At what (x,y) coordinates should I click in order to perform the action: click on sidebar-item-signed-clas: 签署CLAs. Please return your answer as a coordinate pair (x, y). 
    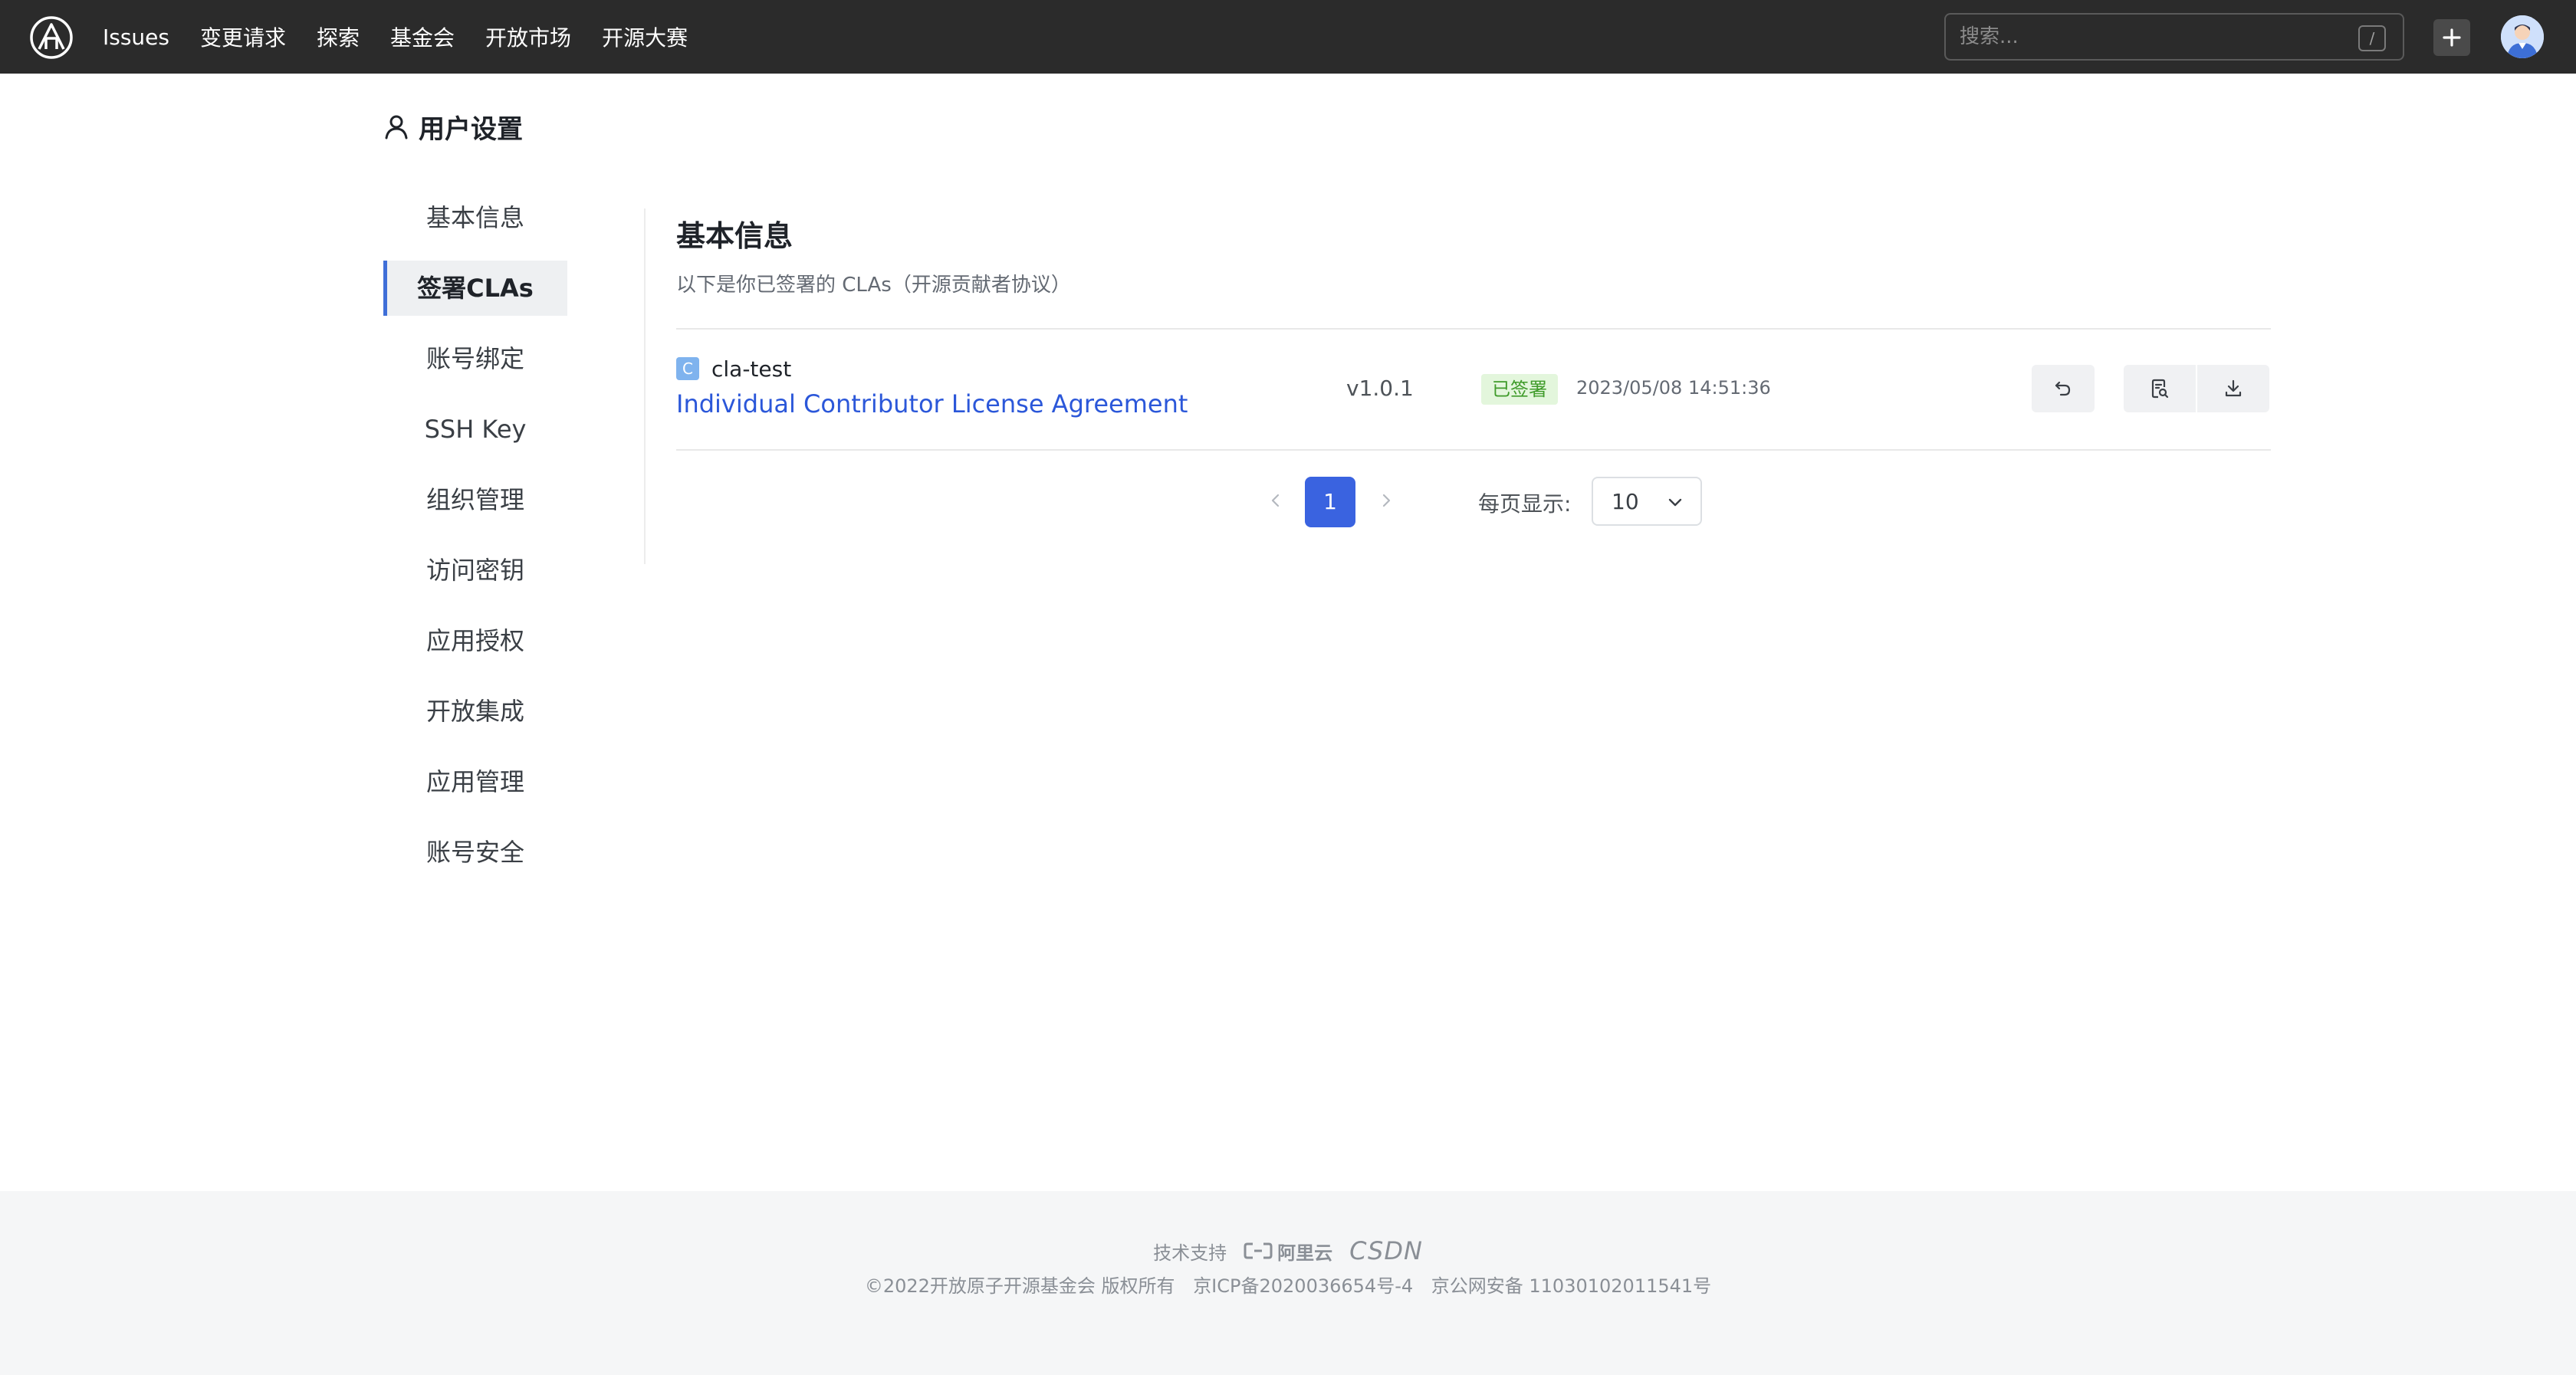
    Looking at the image, I should click on (475, 288).